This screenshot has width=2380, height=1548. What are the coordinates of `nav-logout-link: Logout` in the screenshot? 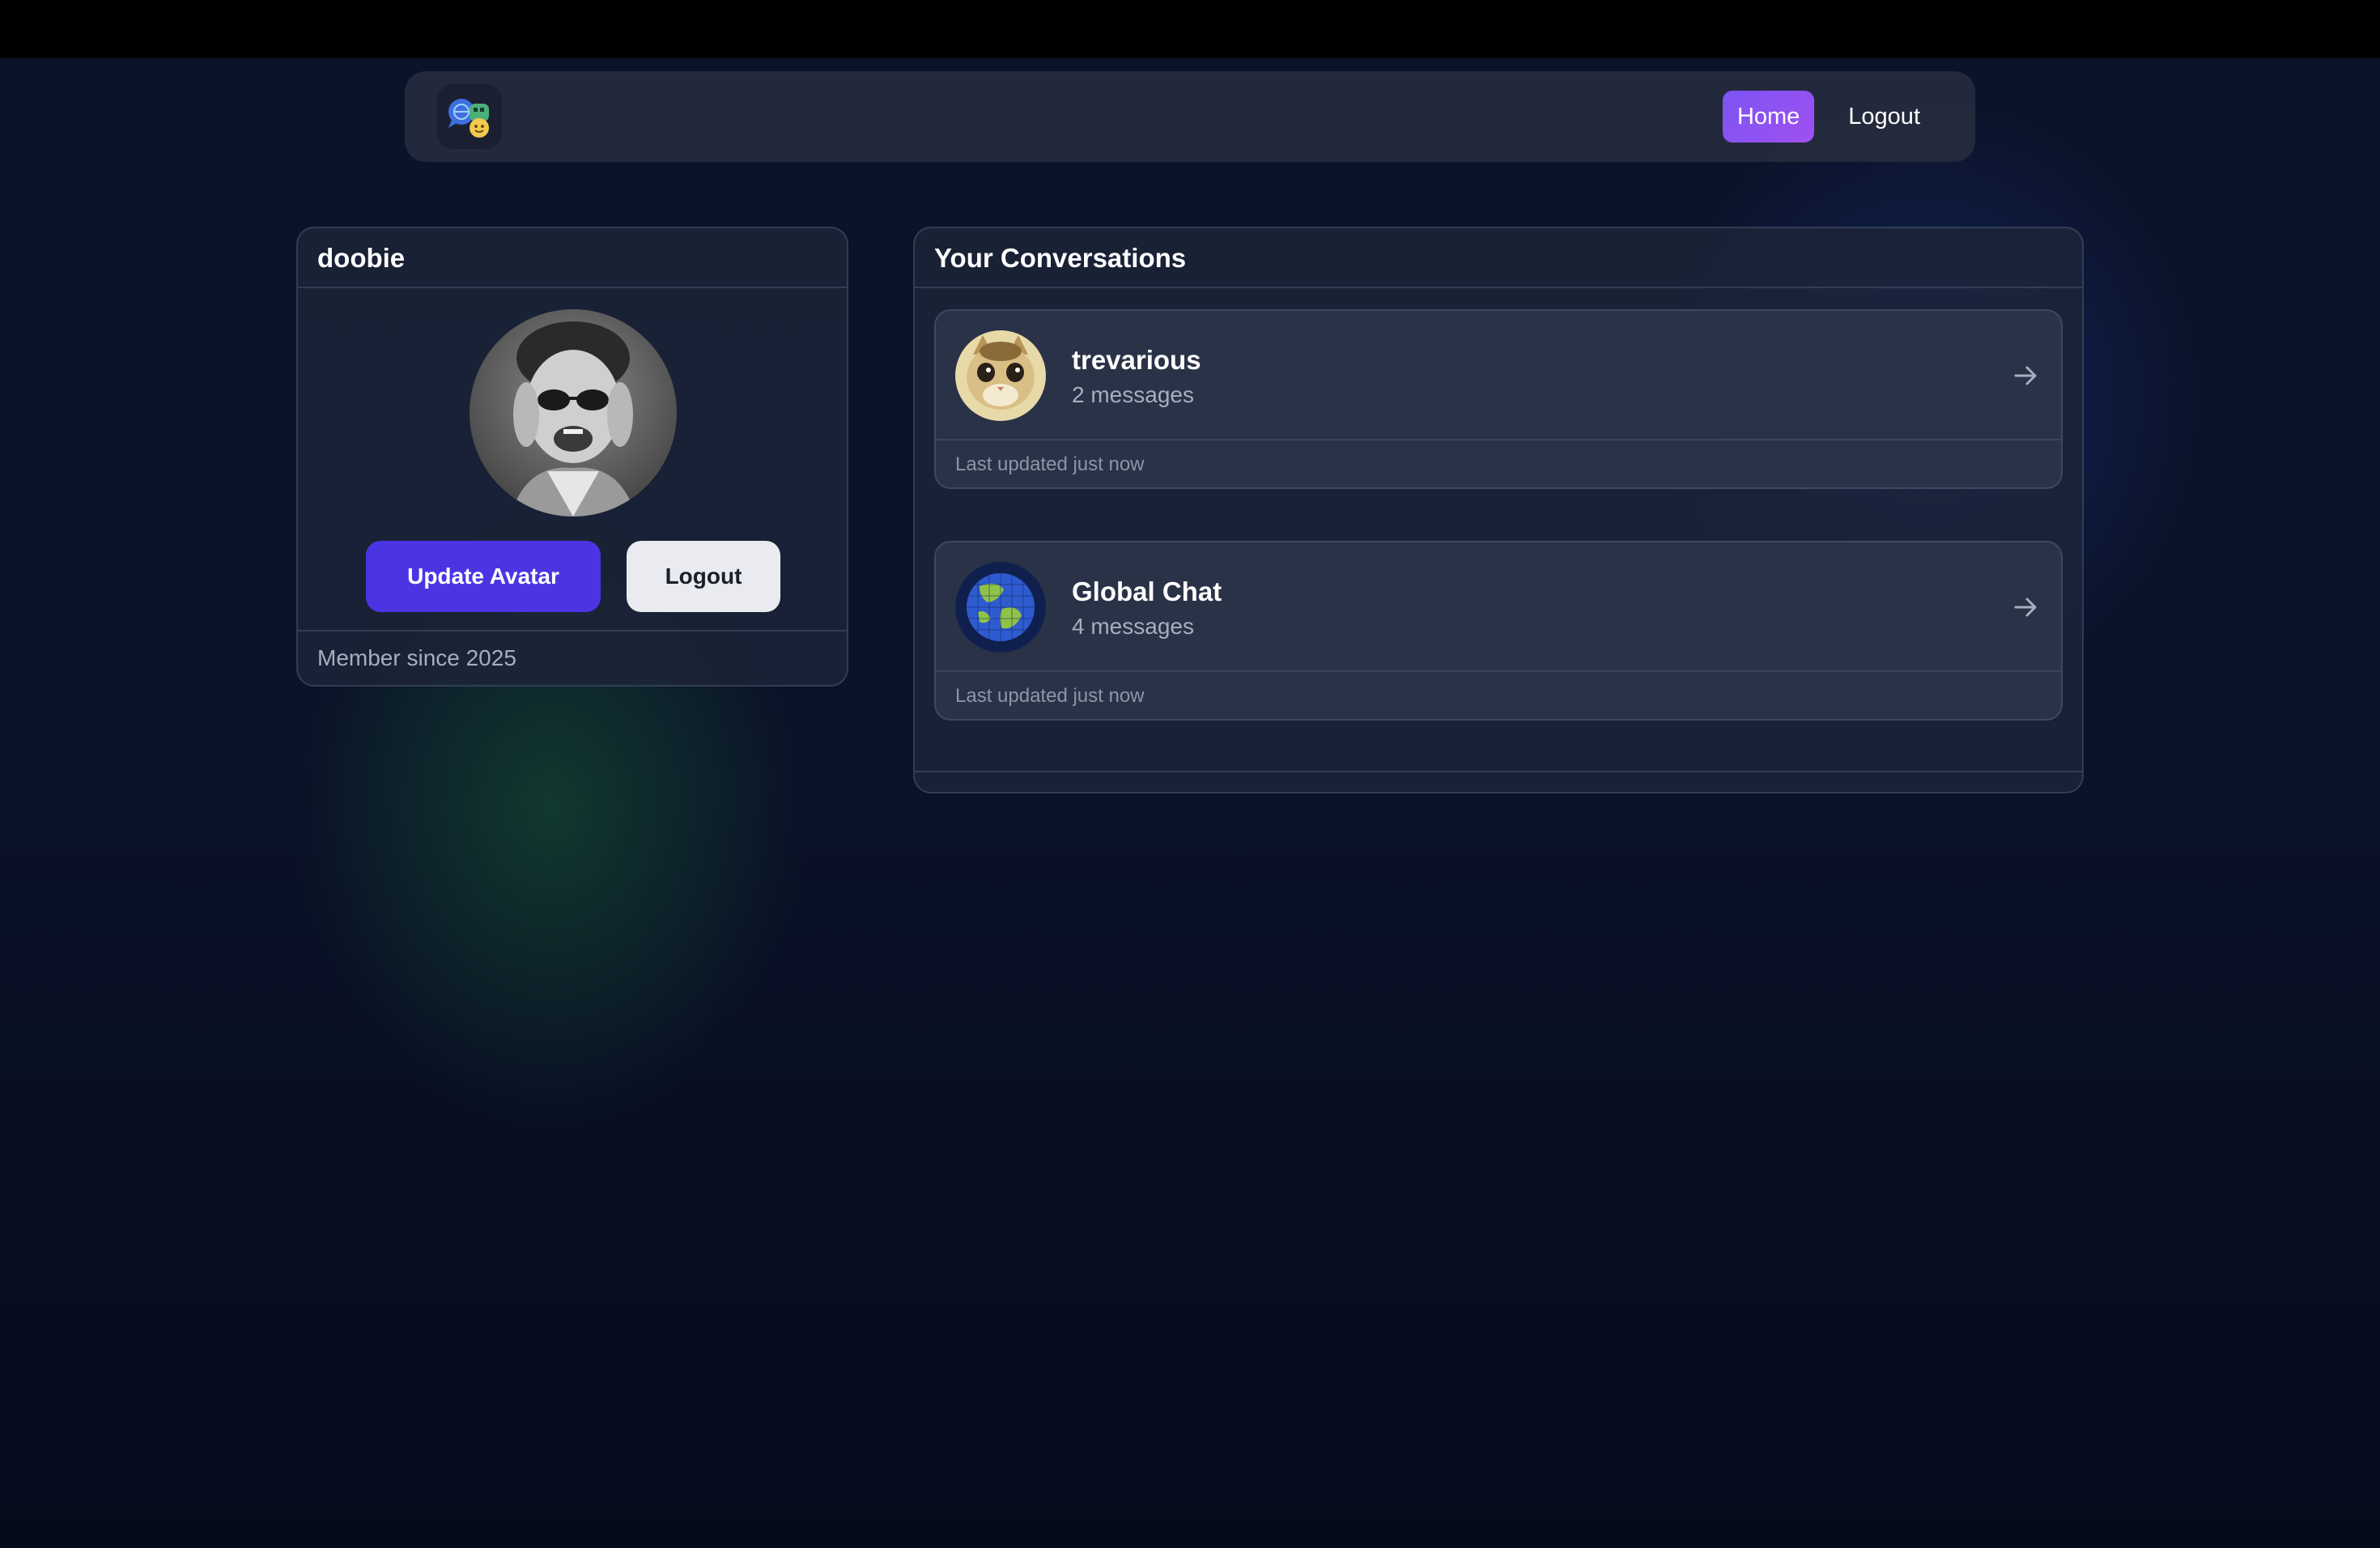 It's located at (1884, 116).